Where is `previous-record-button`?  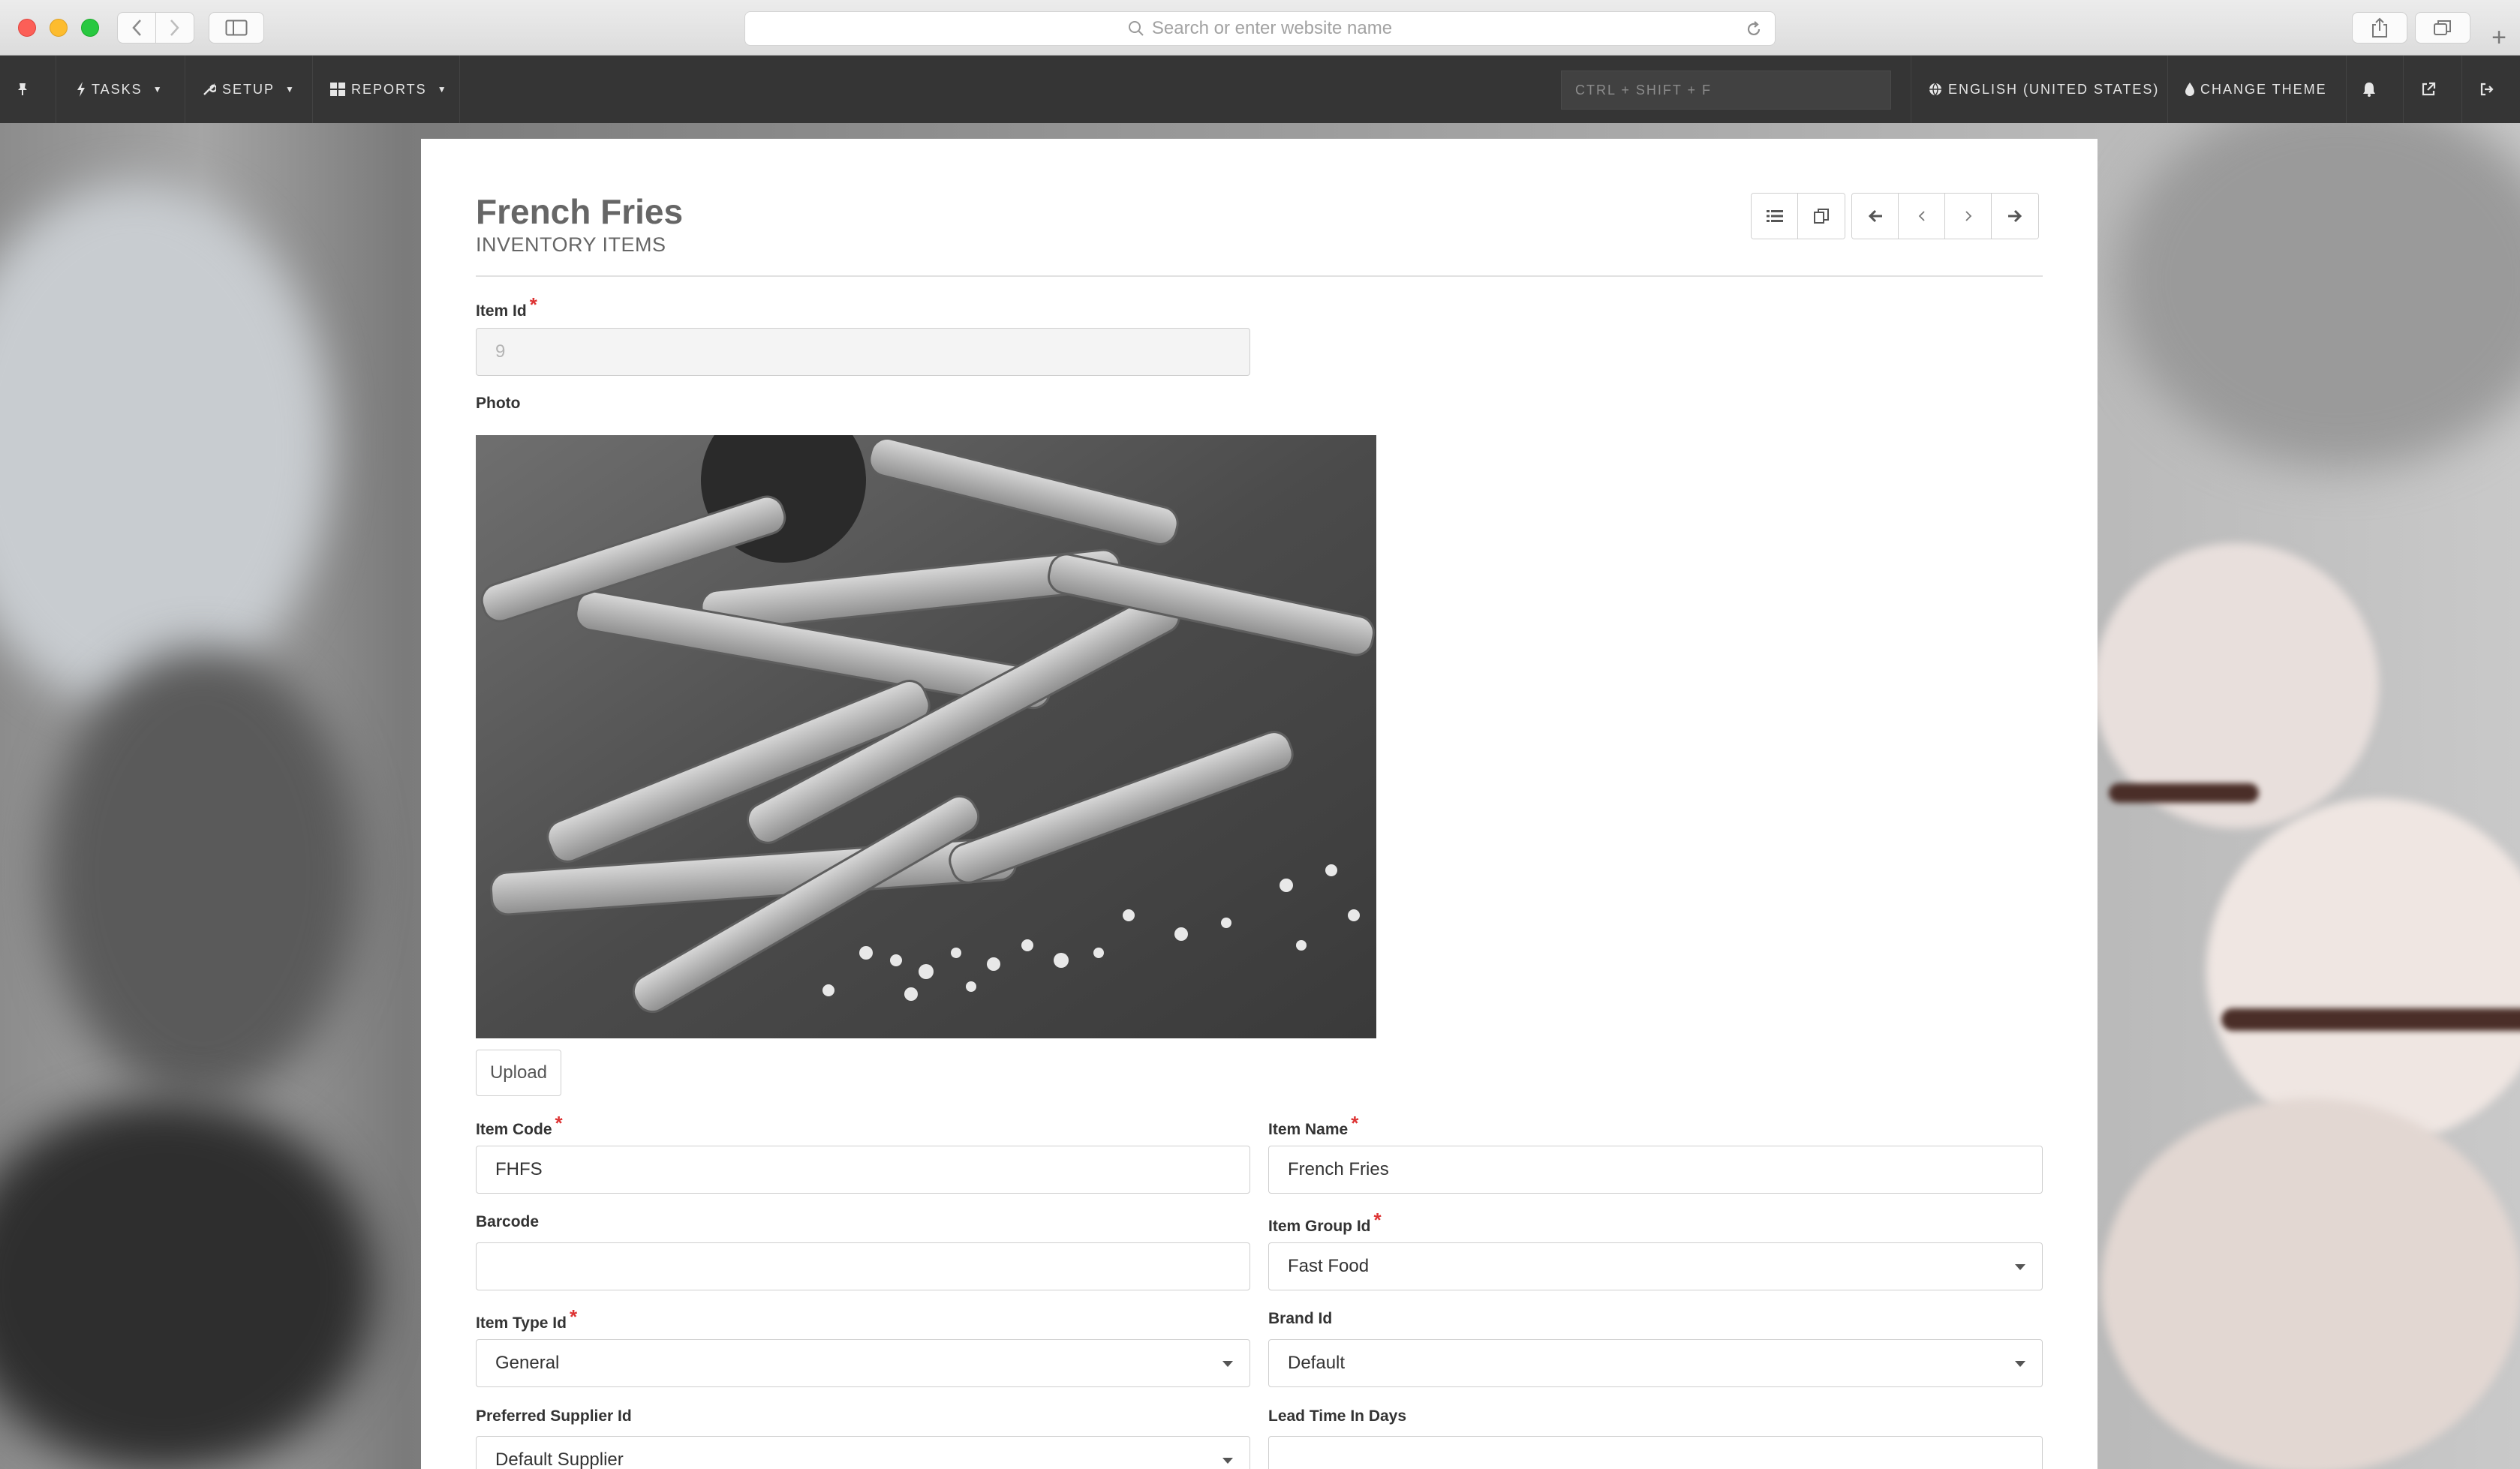
previous-record-button is located at coordinates (1922, 217).